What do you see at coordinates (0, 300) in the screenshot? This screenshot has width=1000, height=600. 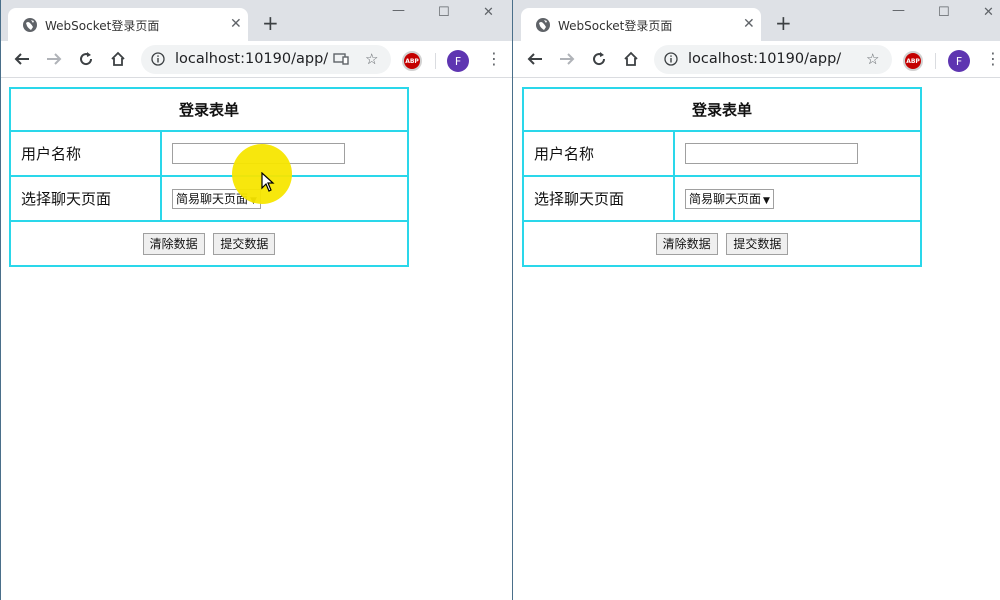 I see `window-edge` at bounding box center [0, 300].